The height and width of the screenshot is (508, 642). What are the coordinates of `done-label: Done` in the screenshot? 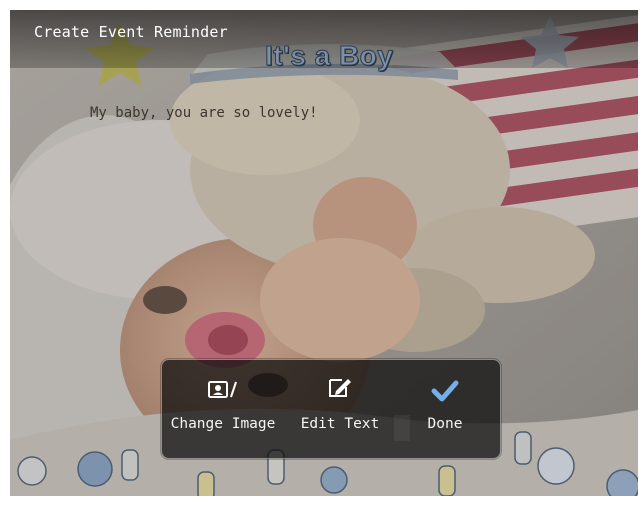 It's located at (445, 424).